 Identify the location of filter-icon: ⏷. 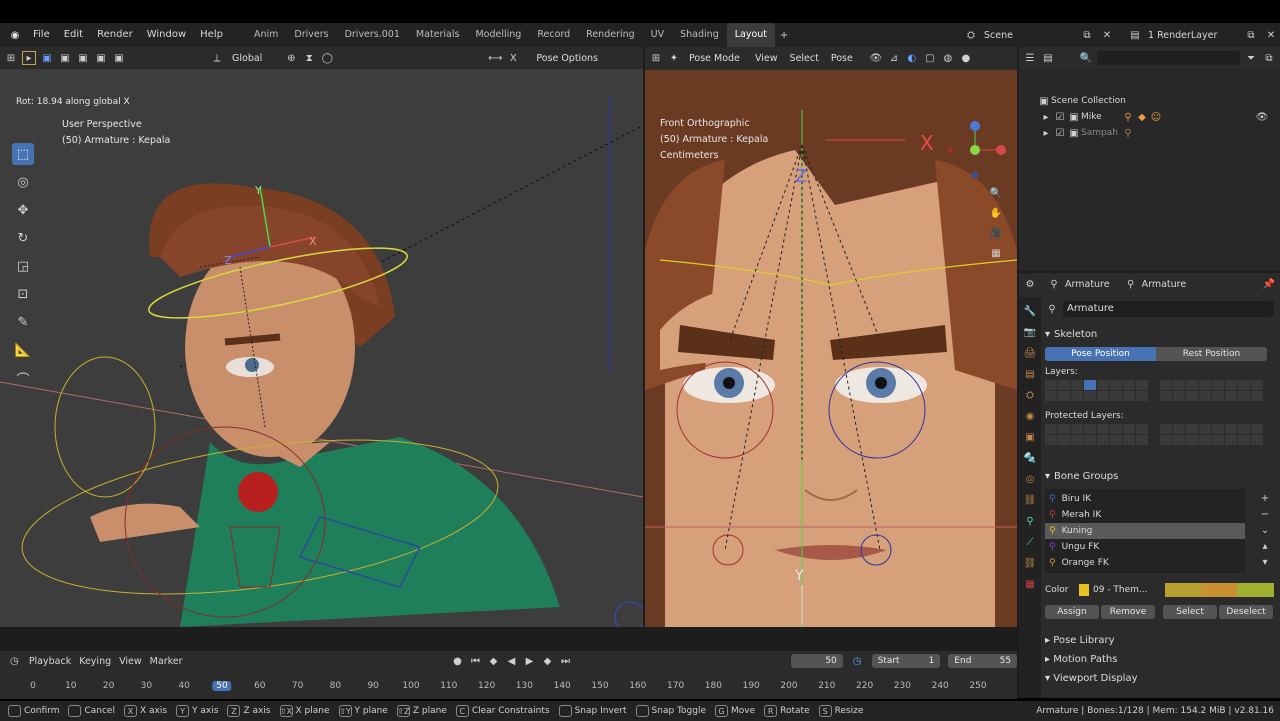
(1251, 58).